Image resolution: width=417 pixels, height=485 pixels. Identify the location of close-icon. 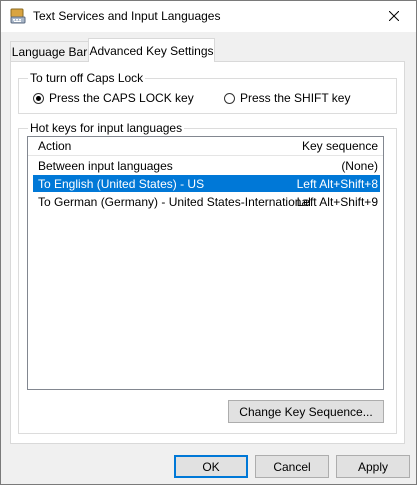
(393, 17).